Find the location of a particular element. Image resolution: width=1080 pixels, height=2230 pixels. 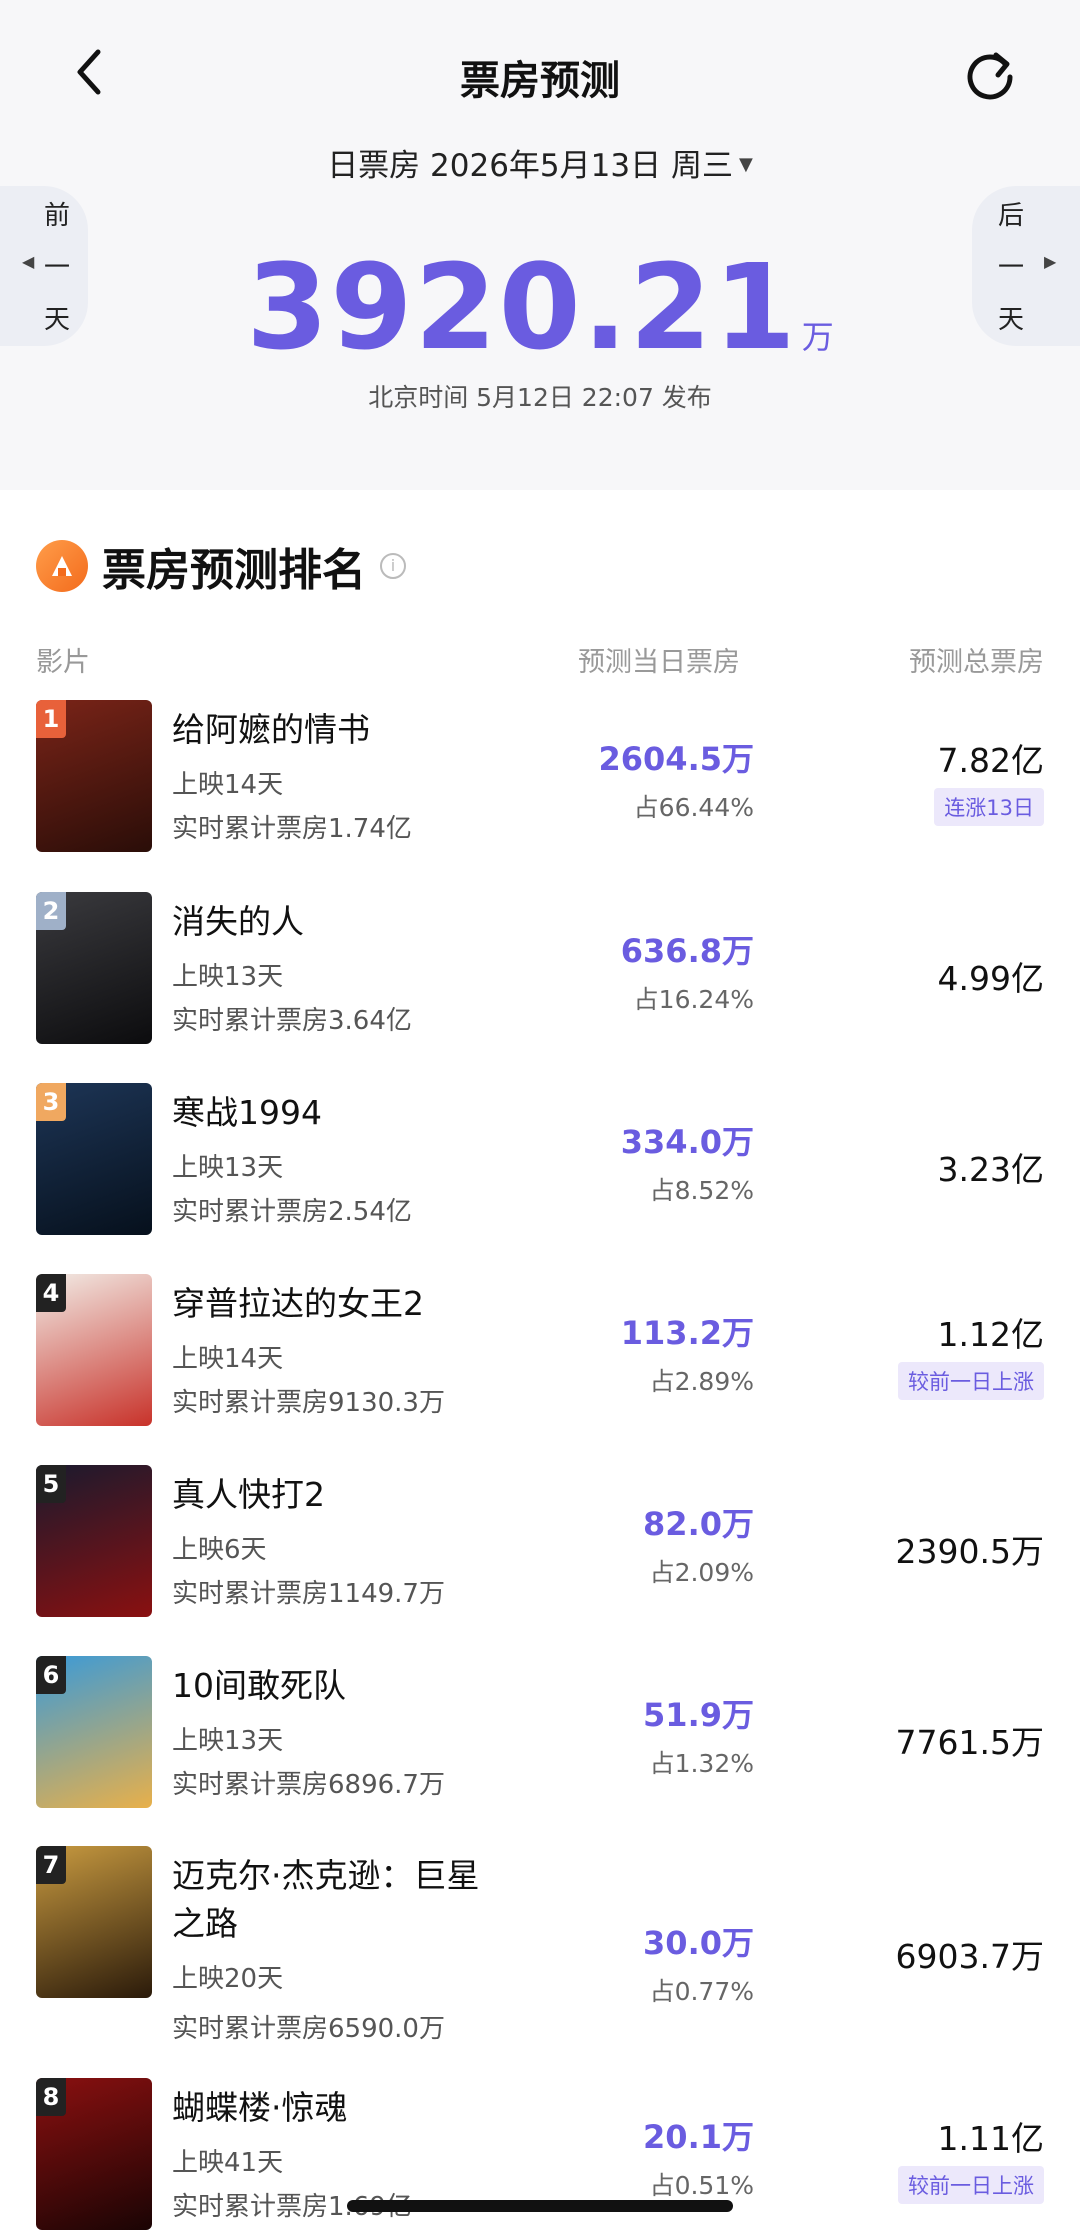

movie-poster: 5 is located at coordinates (94, 1541).